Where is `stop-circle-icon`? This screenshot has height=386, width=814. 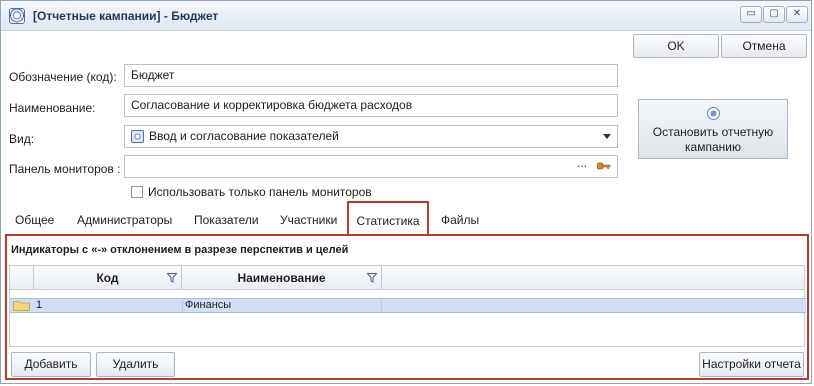 stop-circle-icon is located at coordinates (713, 113).